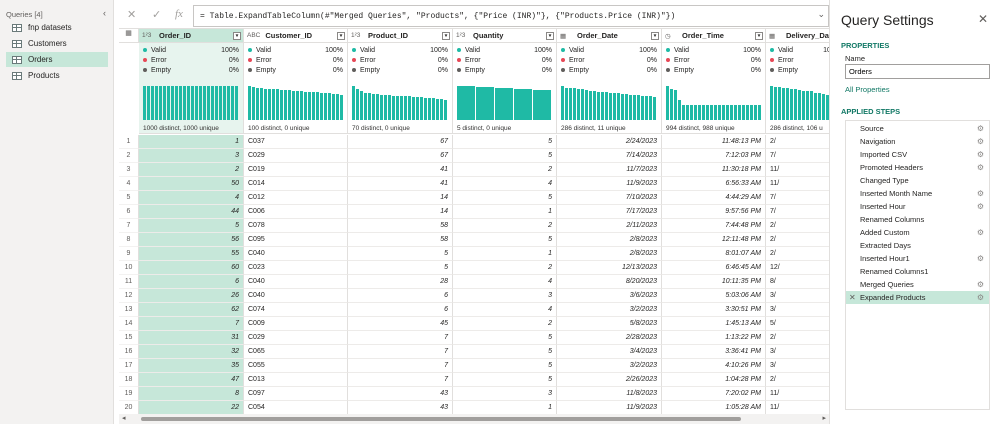 Image resolution: width=1000 pixels, height=424 pixels. What do you see at coordinates (129, 36) in the screenshot?
I see `table-corner-icon: ▦` at bounding box center [129, 36].